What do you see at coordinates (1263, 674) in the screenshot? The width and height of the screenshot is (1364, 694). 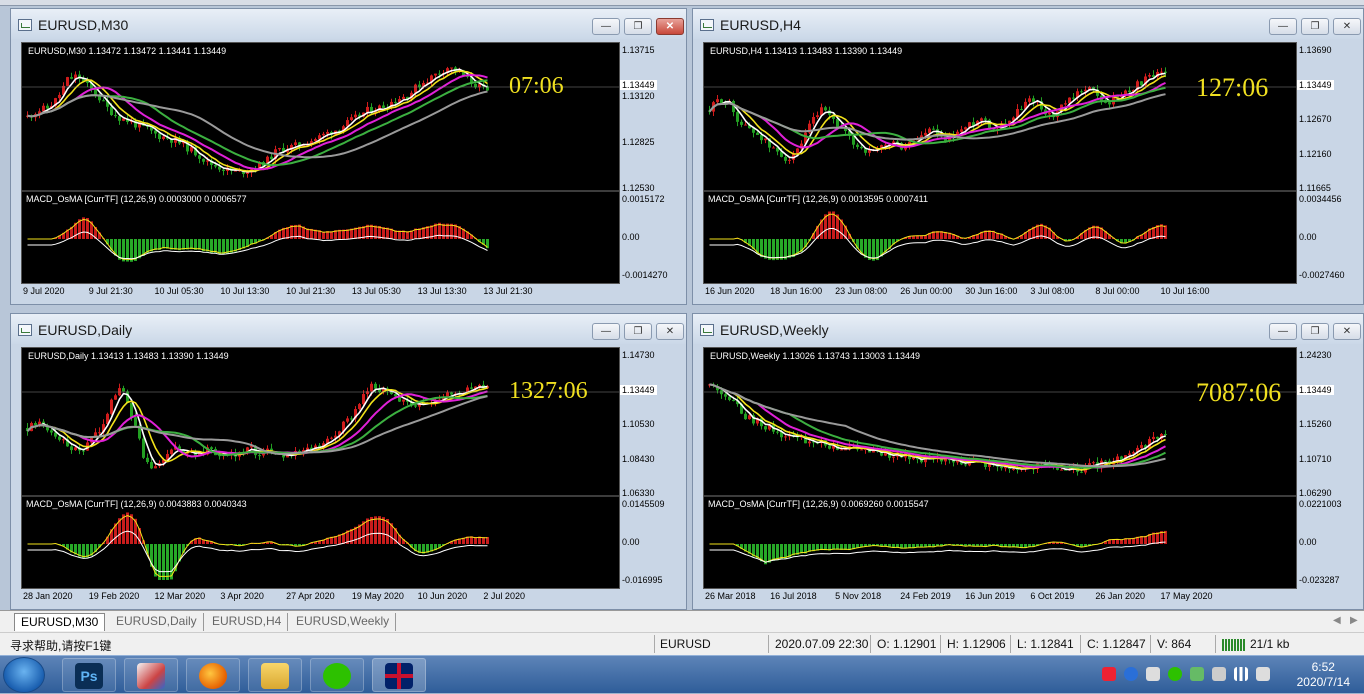 I see `volume-muted-icon` at bounding box center [1263, 674].